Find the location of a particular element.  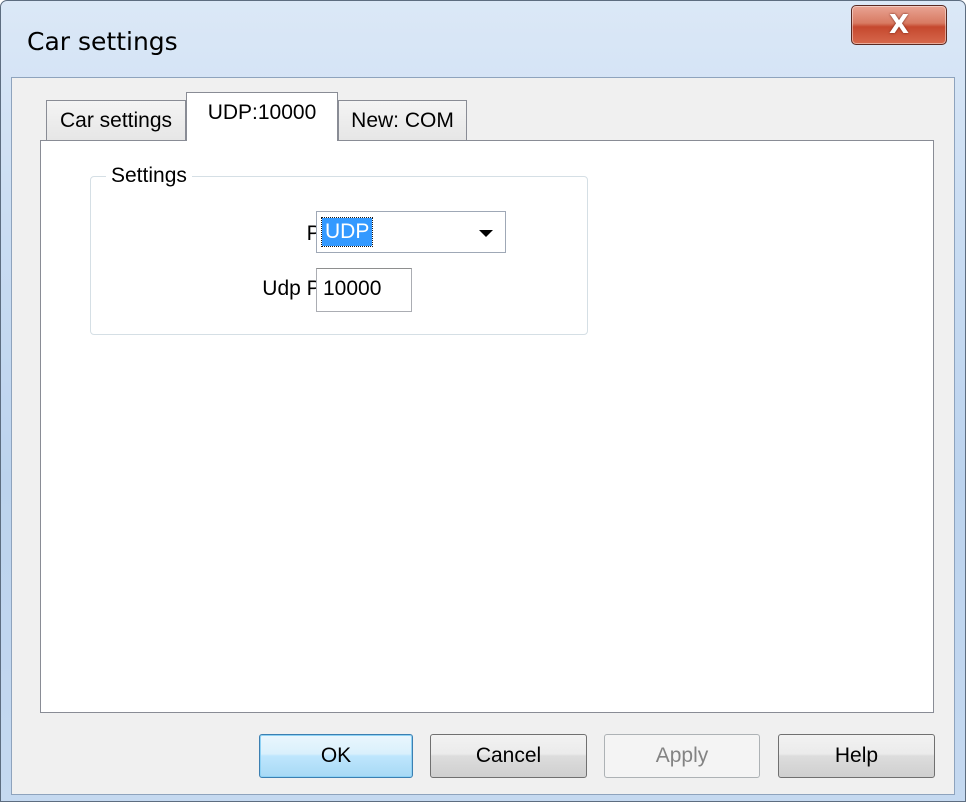

apply-button: Apply is located at coordinates (682, 756).